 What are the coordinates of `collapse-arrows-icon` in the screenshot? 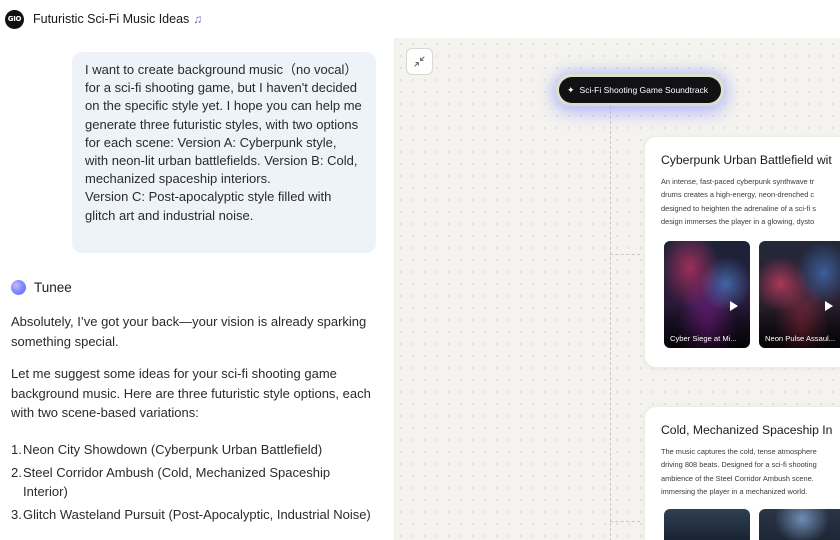 It's located at (419, 61).